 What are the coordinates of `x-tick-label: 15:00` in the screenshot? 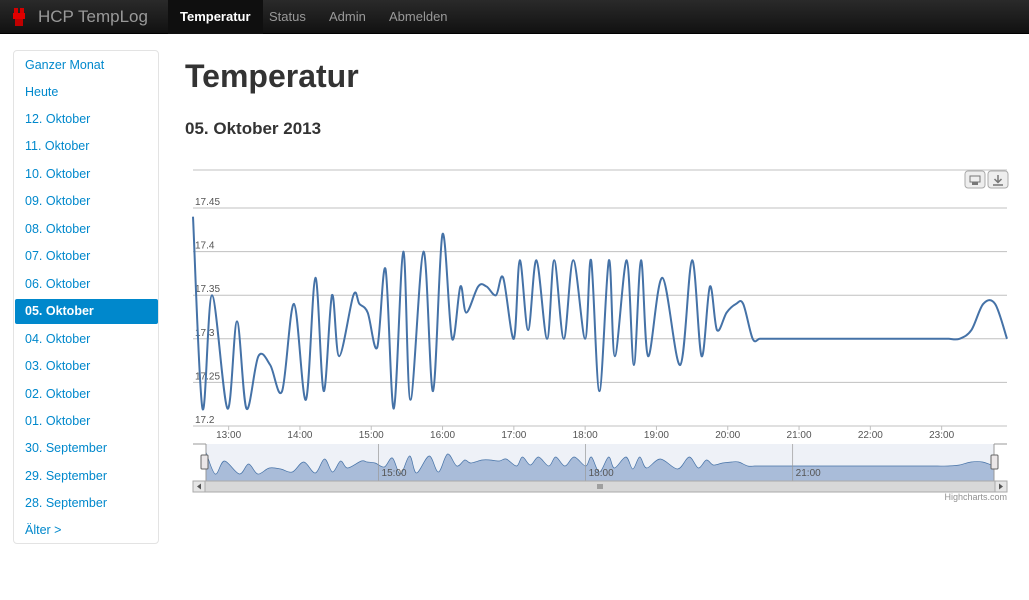 It's located at (371, 435).